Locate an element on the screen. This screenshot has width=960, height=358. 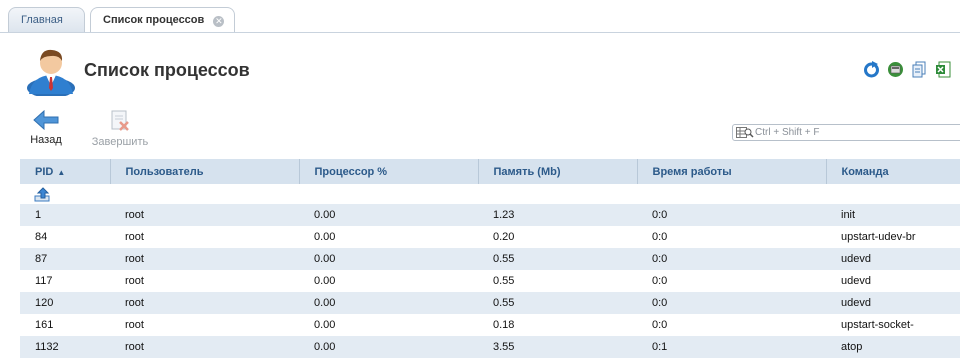
table-row: 1 root 0.00 1.23 0:0 init is located at coordinates (490, 215).